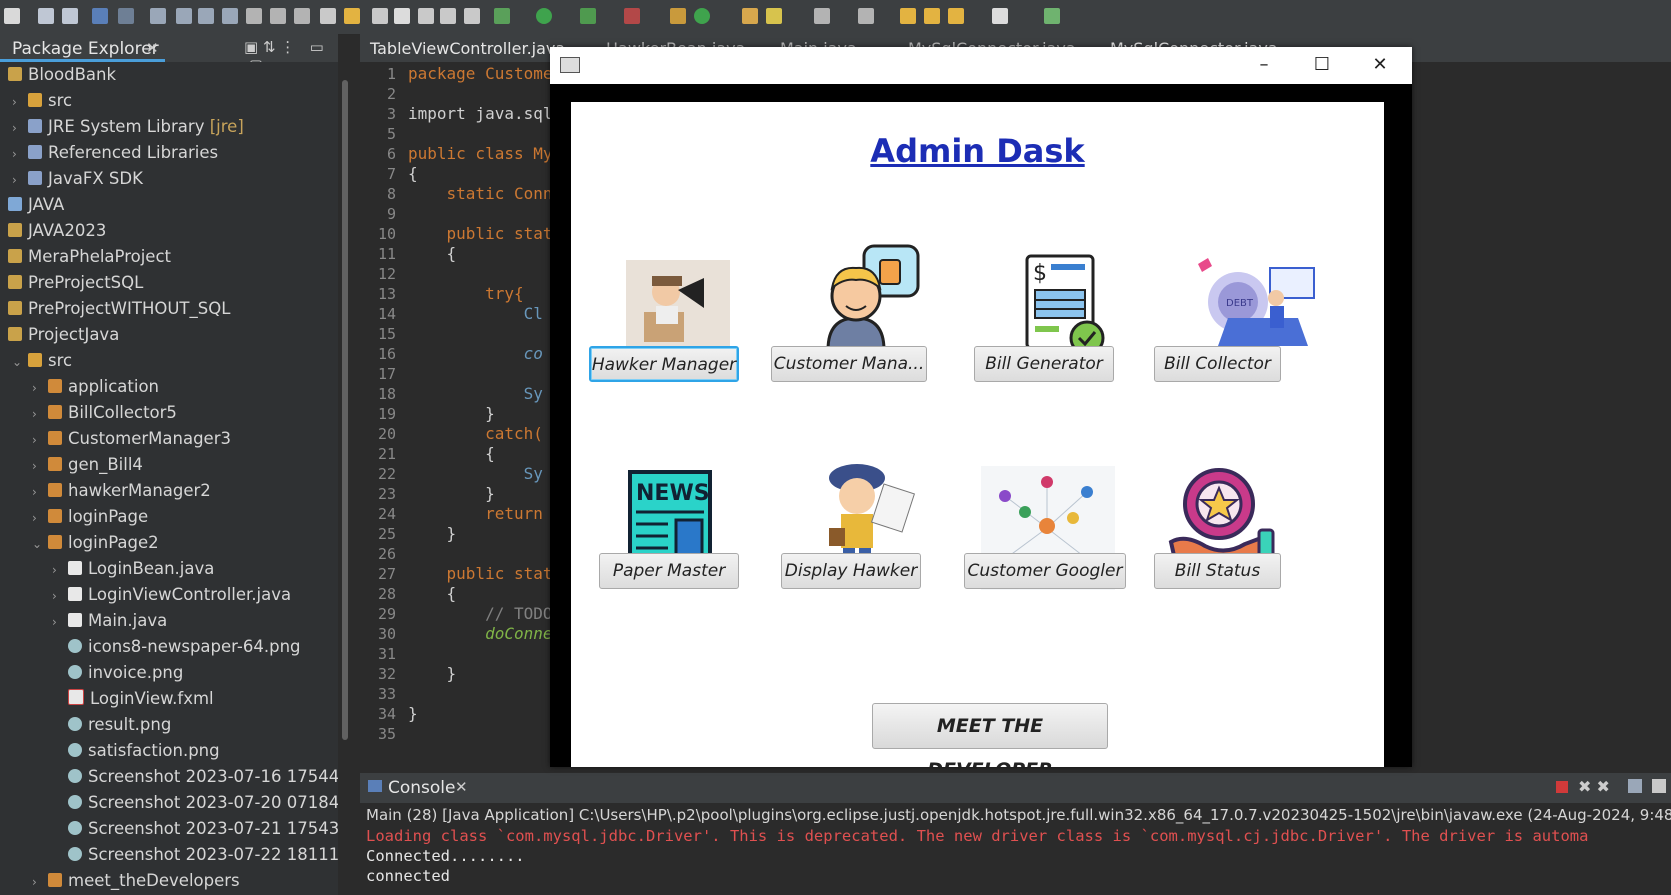 The height and width of the screenshot is (895, 1671). Describe the element at coordinates (203, 803) in the screenshot. I see `tree-item: Screenshot 2023-07-20 071848.p` at that location.